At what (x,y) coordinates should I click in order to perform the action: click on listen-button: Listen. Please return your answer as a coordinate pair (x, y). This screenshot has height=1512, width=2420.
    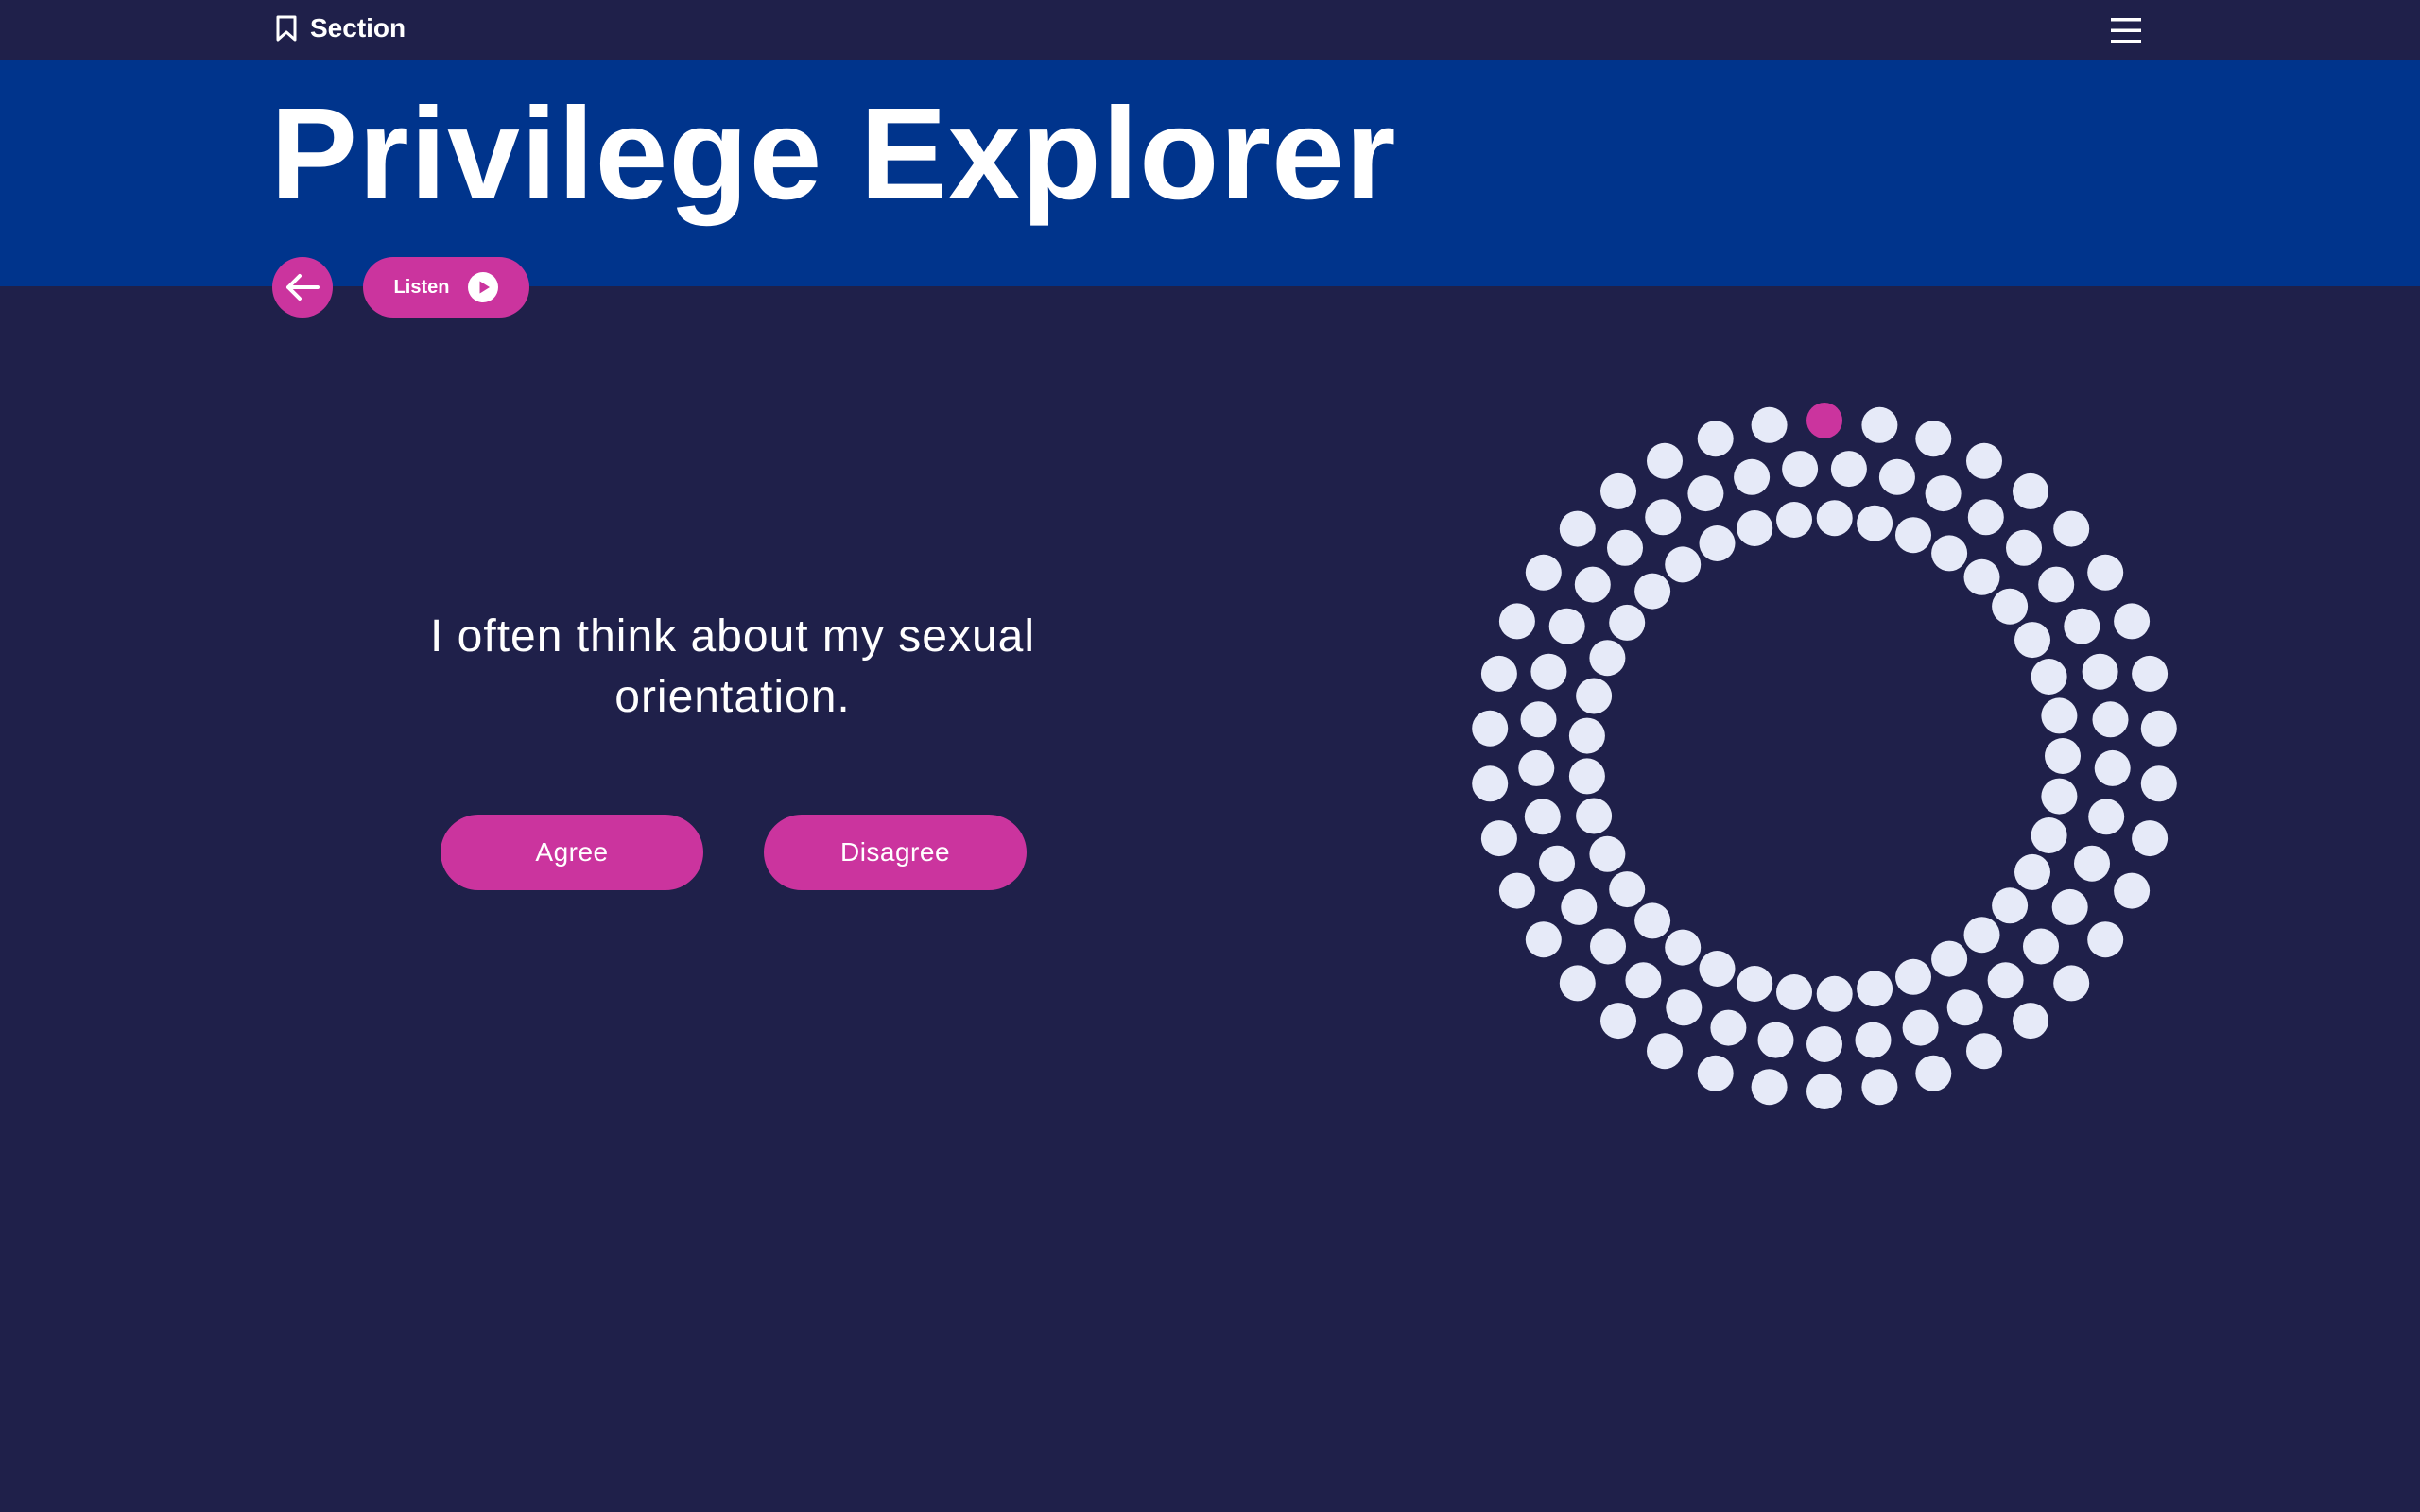
    Looking at the image, I should click on (446, 287).